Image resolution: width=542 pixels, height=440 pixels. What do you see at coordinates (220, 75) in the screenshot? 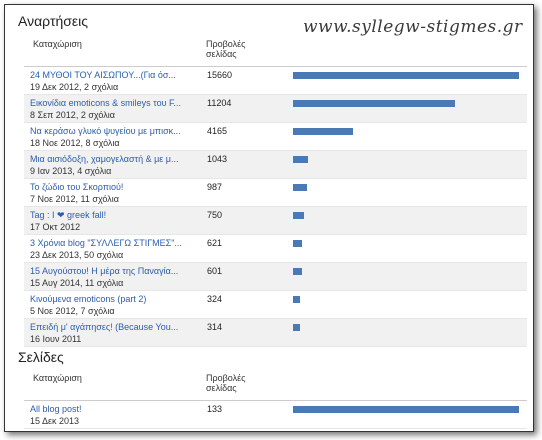
I see `views-count: 15660` at bounding box center [220, 75].